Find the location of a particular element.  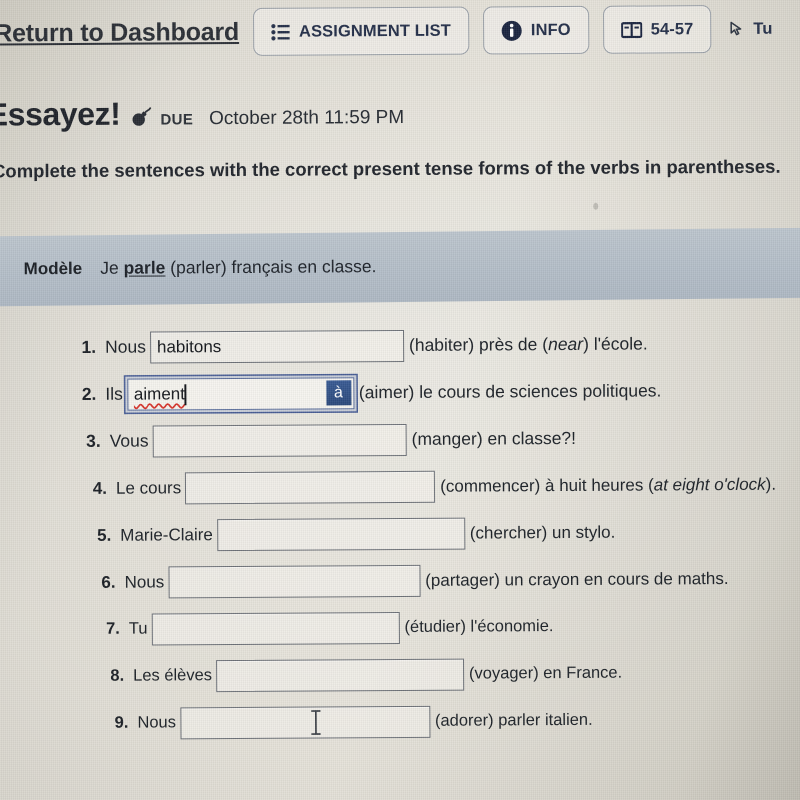

tutorial-label: Tu is located at coordinates (763, 28).